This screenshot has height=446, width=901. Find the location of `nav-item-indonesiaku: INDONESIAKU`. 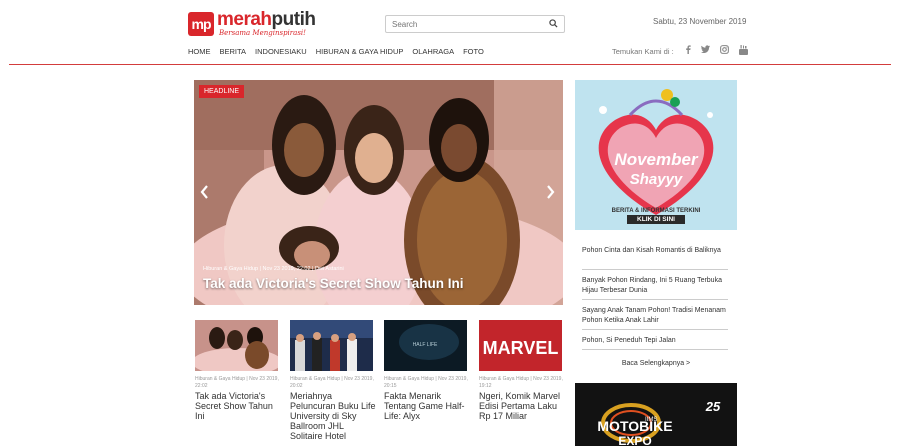

nav-item-indonesiaku: INDONESIAKU is located at coordinates (281, 51).